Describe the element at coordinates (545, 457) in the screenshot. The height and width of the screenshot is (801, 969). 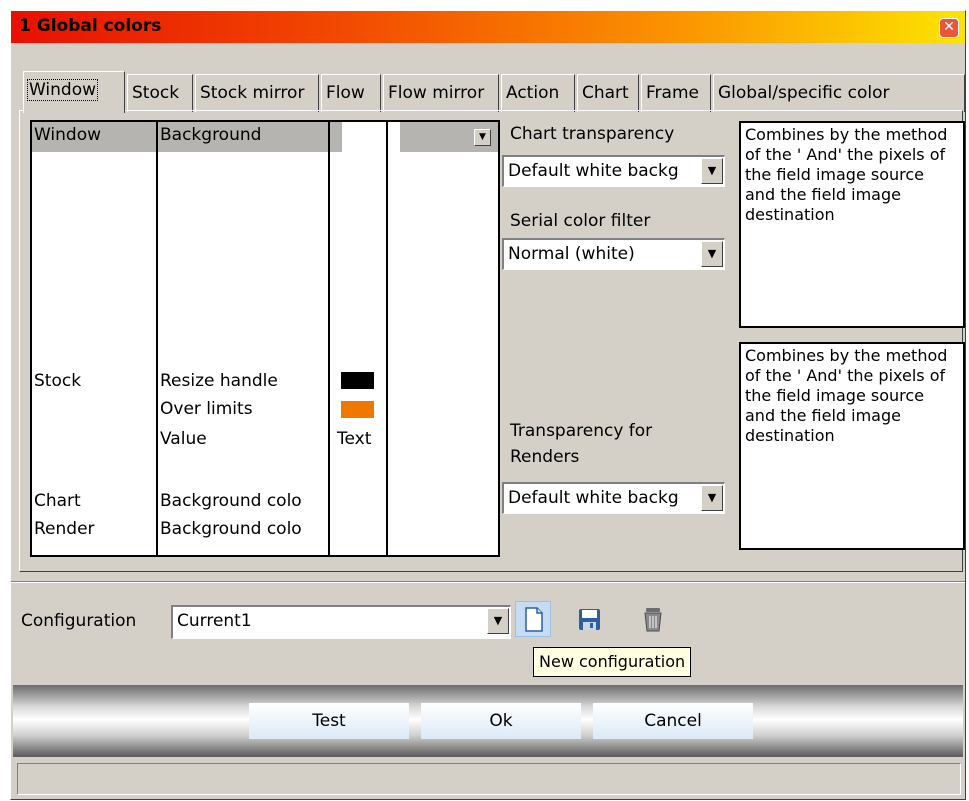
I see `render-transparency-label-line2: Renders` at that location.